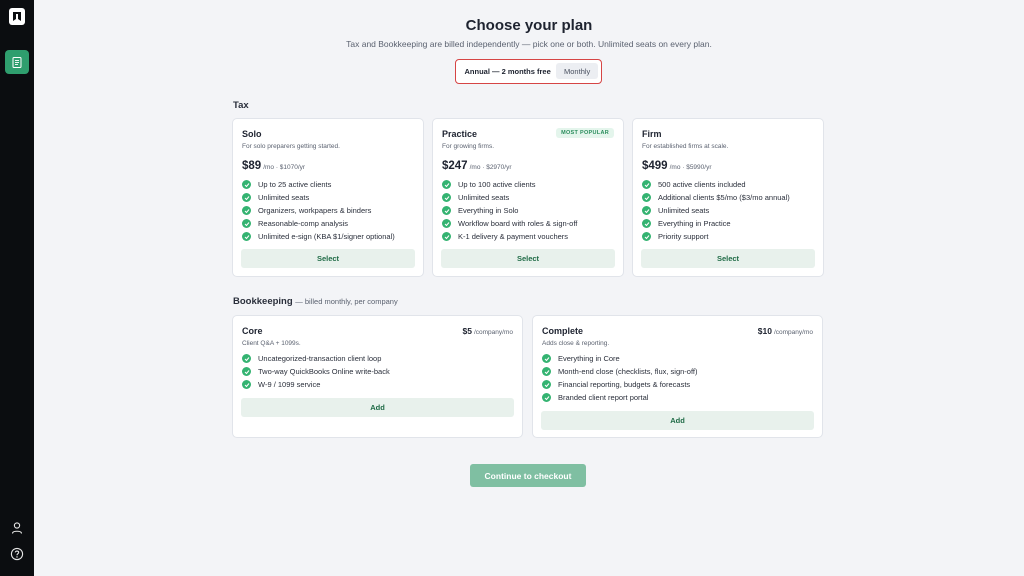 The height and width of the screenshot is (576, 1024). Describe the element at coordinates (624, 384) in the screenshot. I see `feature-text: Financial reporting, budgets & forecasts` at that location.